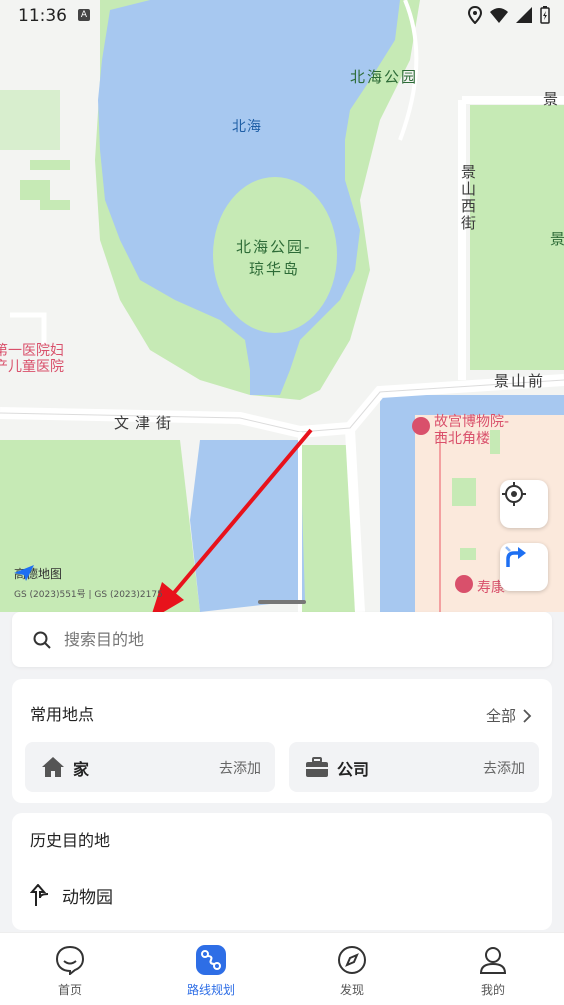 Image resolution: width=564 pixels, height=1005 pixels. What do you see at coordinates (514, 494) in the screenshot?
I see `crosshair-icon` at bounding box center [514, 494].